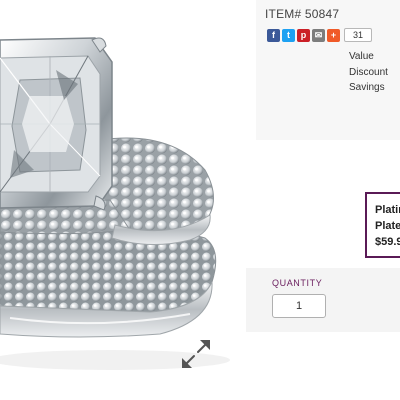 This screenshot has height=400, width=400. What do you see at coordinates (303, 35) in the screenshot?
I see `pinterest-icon: p` at bounding box center [303, 35].